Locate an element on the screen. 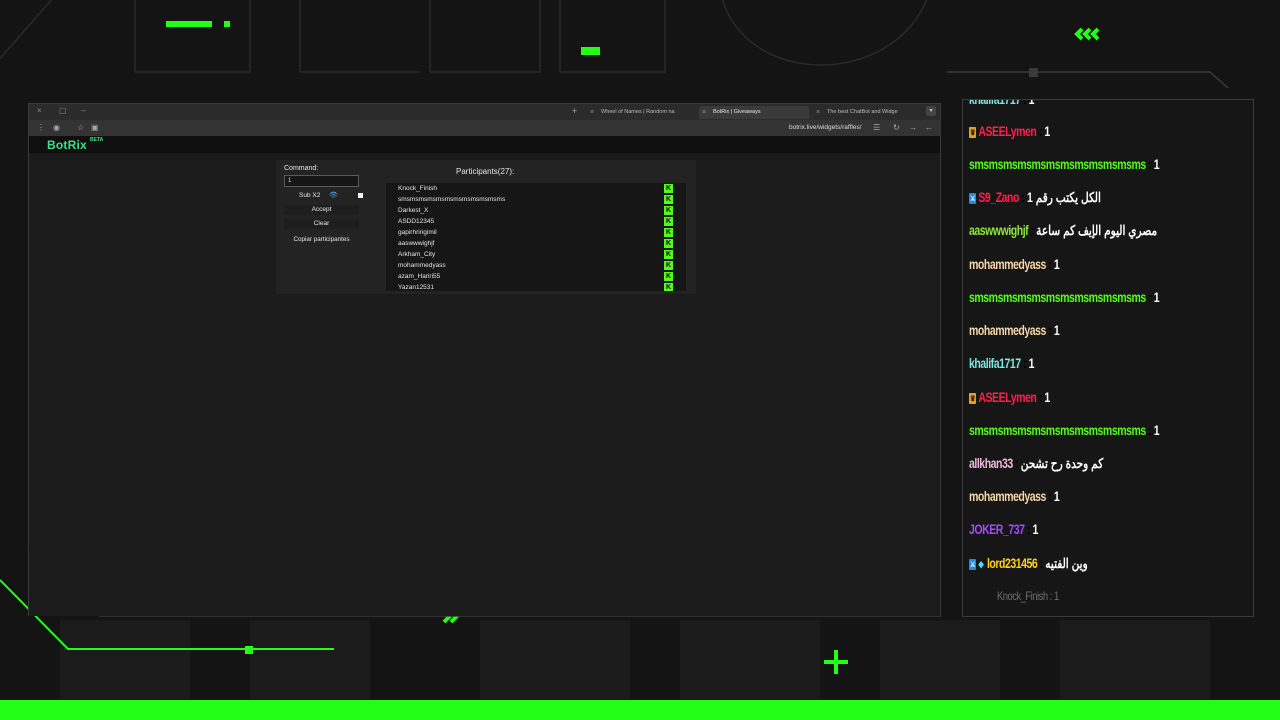 Image resolution: width=1280 pixels, height=720 pixels. chat-username: Knock_Finish is located at coordinates (1022, 596).